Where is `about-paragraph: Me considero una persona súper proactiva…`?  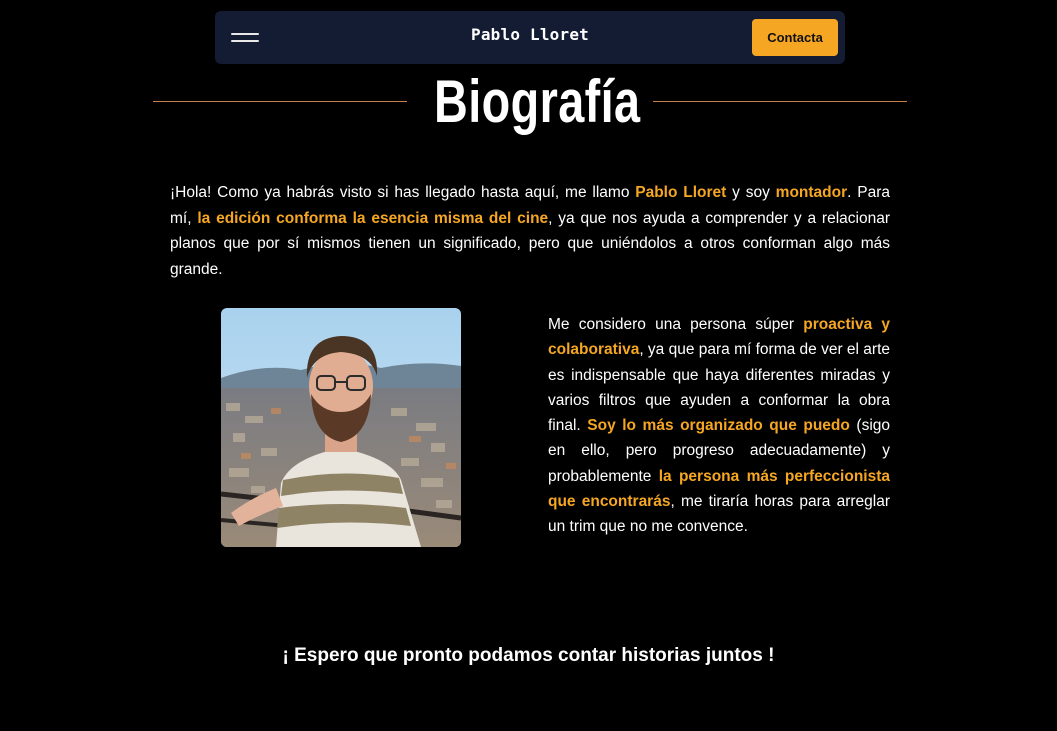 about-paragraph: Me considero una persona súper proactiva… is located at coordinates (719, 426).